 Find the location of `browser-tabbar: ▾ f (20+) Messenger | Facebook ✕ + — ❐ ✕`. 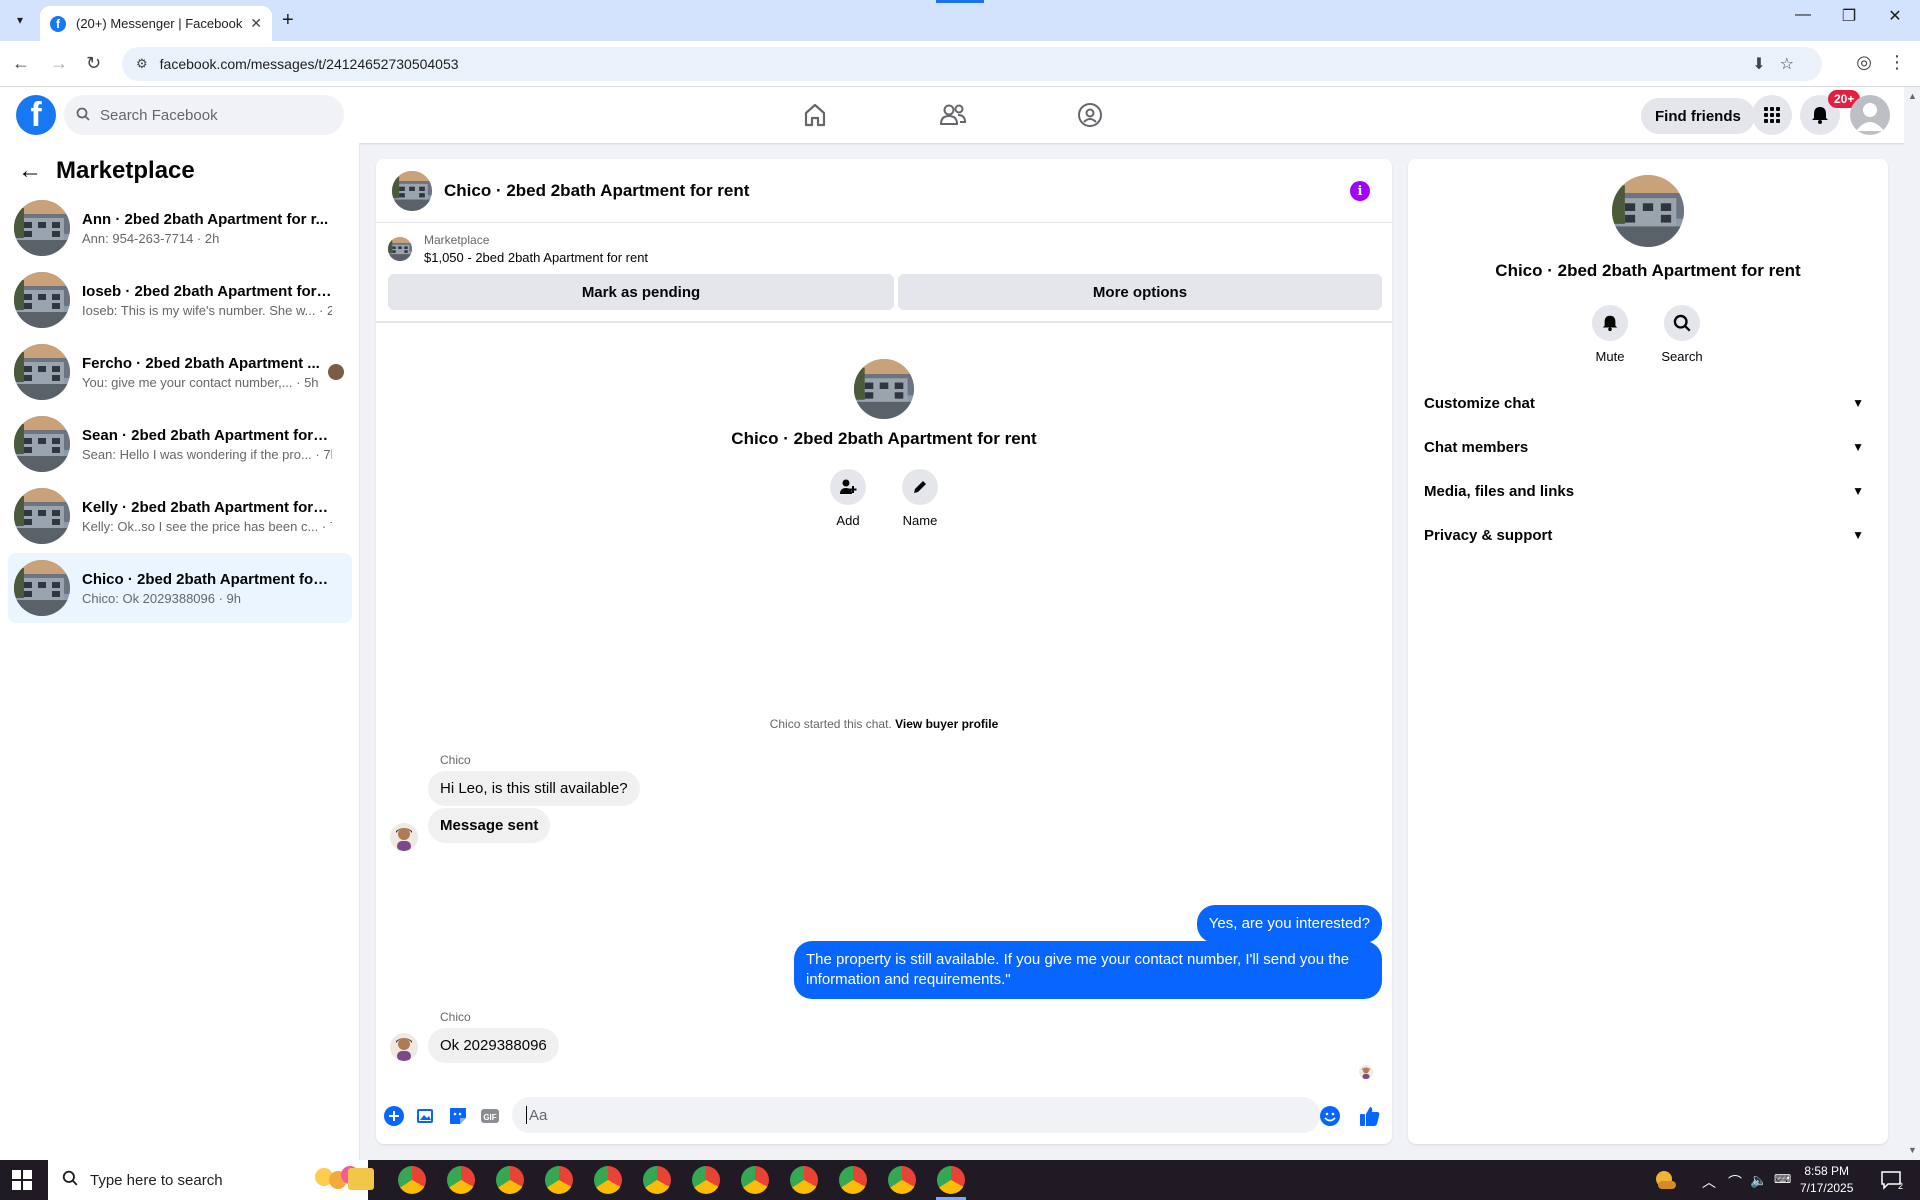

browser-tabbar: ▾ f (20+) Messenger | Facebook ✕ + — ❐ ✕ is located at coordinates (960, 20).